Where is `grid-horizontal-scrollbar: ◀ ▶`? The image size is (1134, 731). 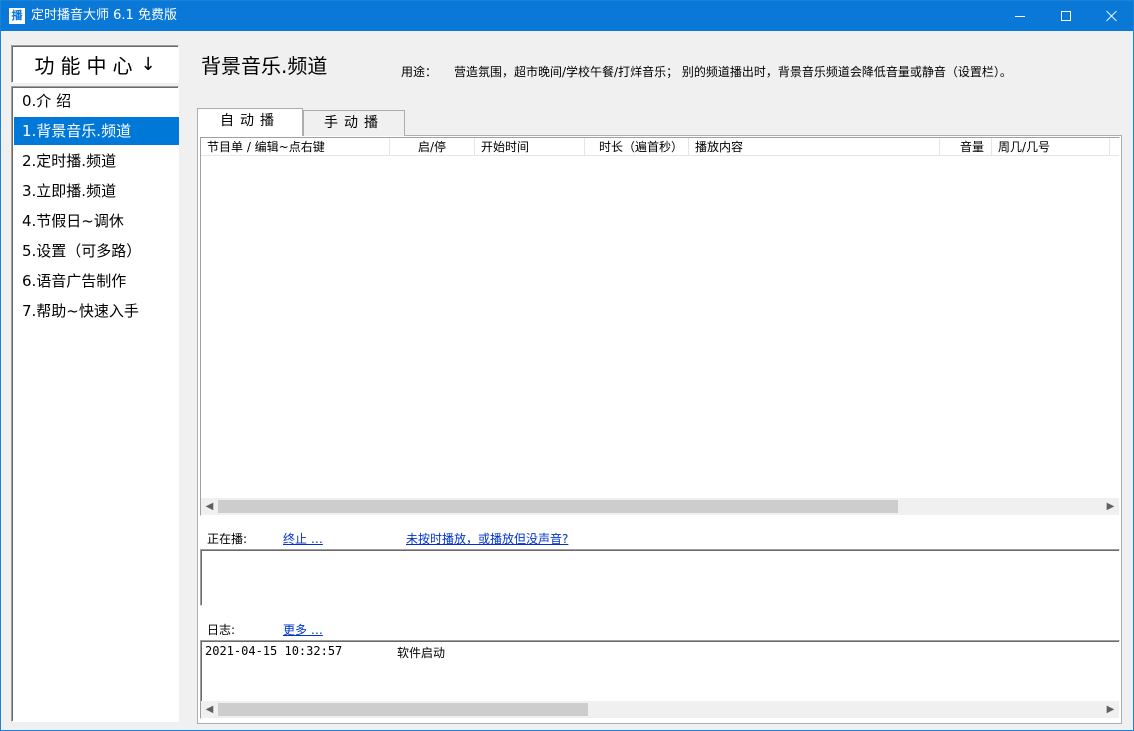
grid-horizontal-scrollbar: ◀ ▶ is located at coordinates (660, 506).